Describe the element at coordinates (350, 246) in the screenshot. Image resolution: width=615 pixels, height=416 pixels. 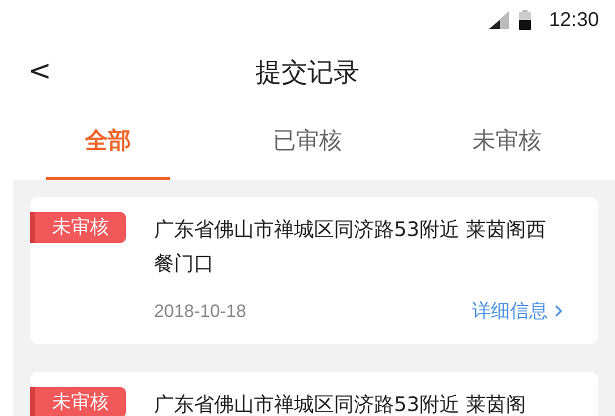
I see `record-title: 广东省佛山市禅城区同济路53附近 莱茵阁西餐门口` at that location.